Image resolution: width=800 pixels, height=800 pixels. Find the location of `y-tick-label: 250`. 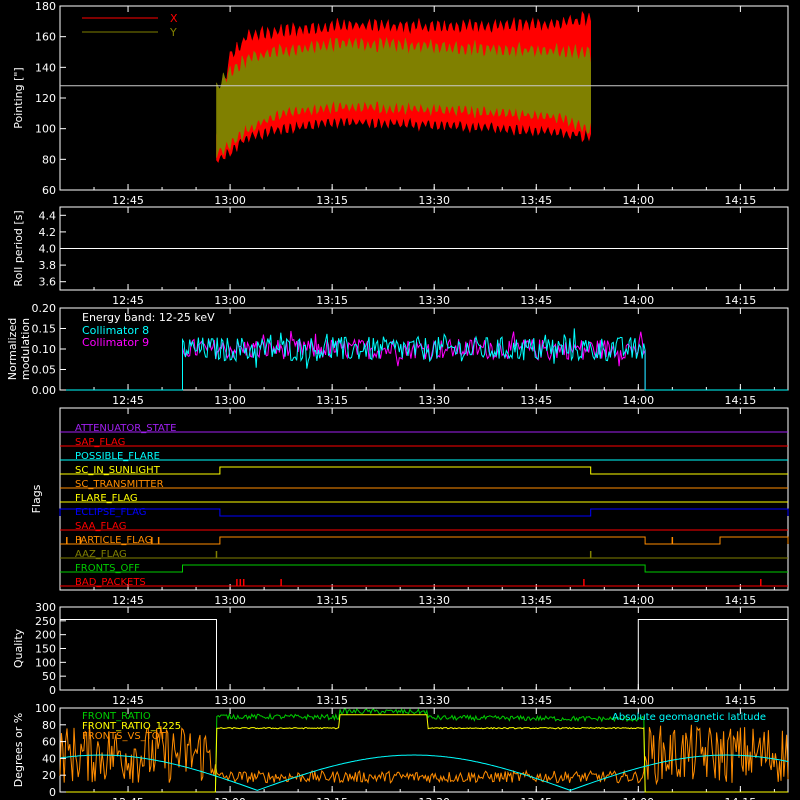

y-tick-label: 250 is located at coordinates (45, 621).